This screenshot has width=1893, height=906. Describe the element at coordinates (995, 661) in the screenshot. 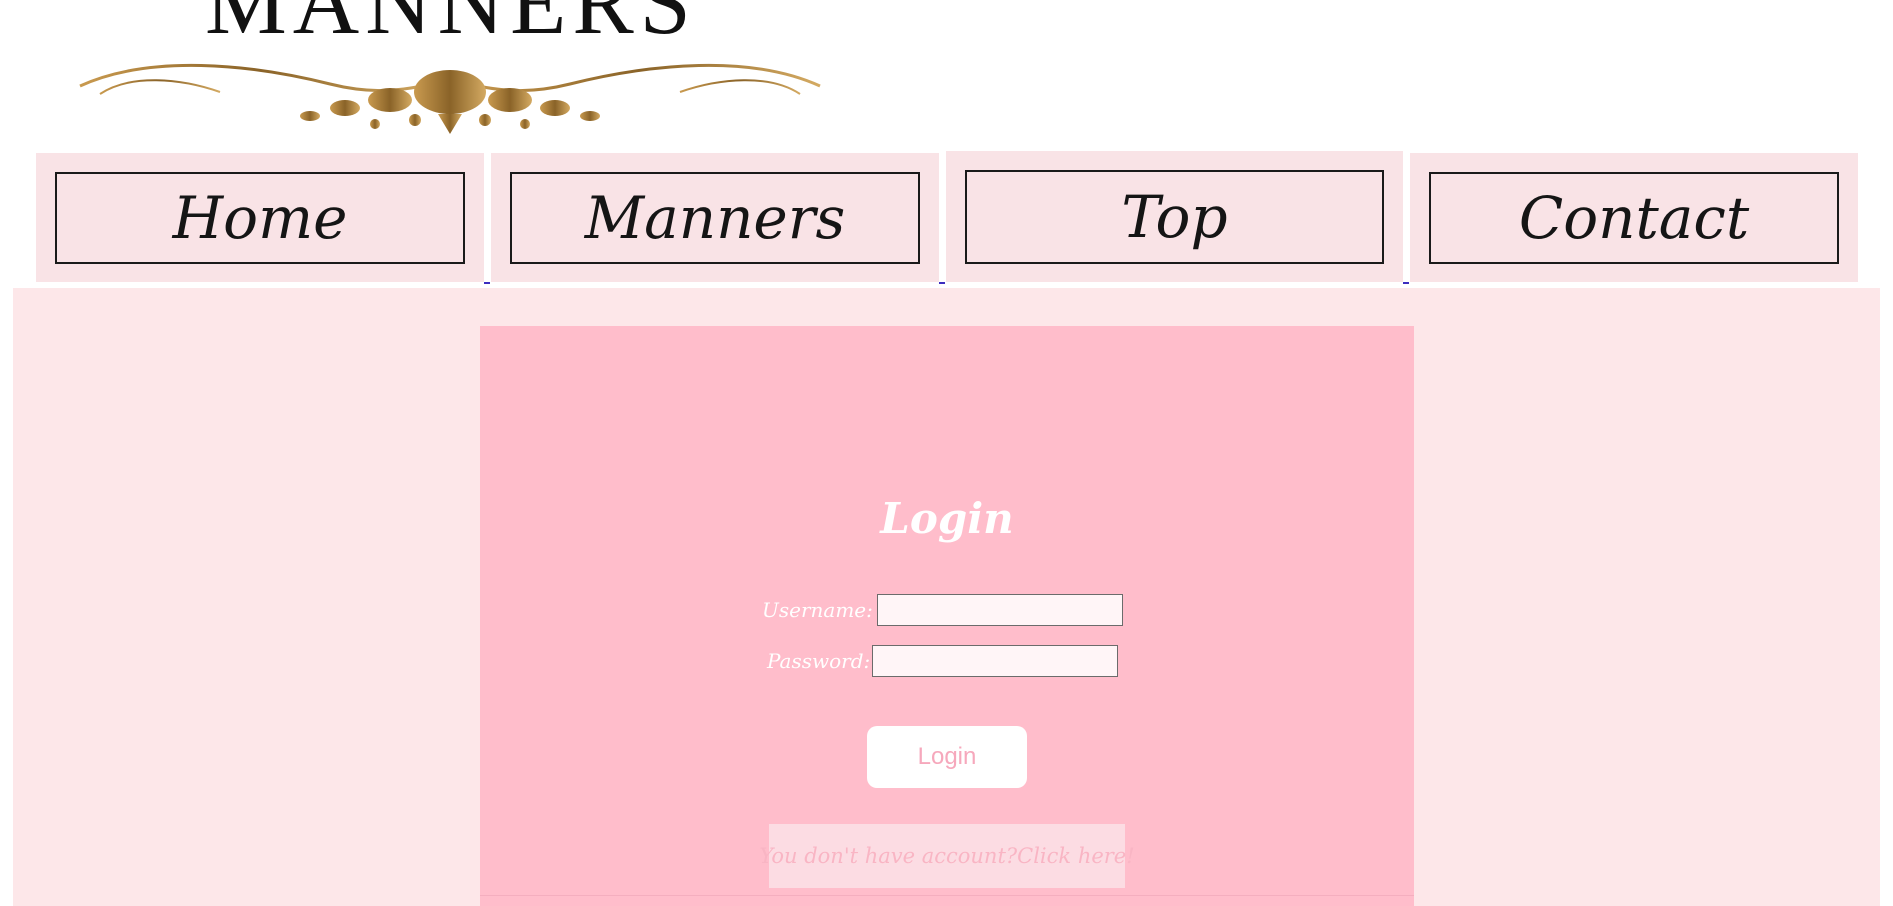

I see `password-input` at that location.